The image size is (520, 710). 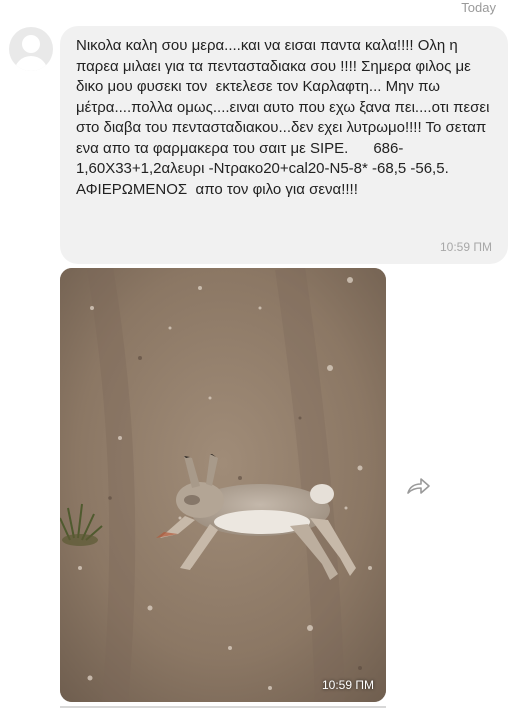 I want to click on image-timestamp: 10:59 ΠΜ, so click(x=347, y=685).